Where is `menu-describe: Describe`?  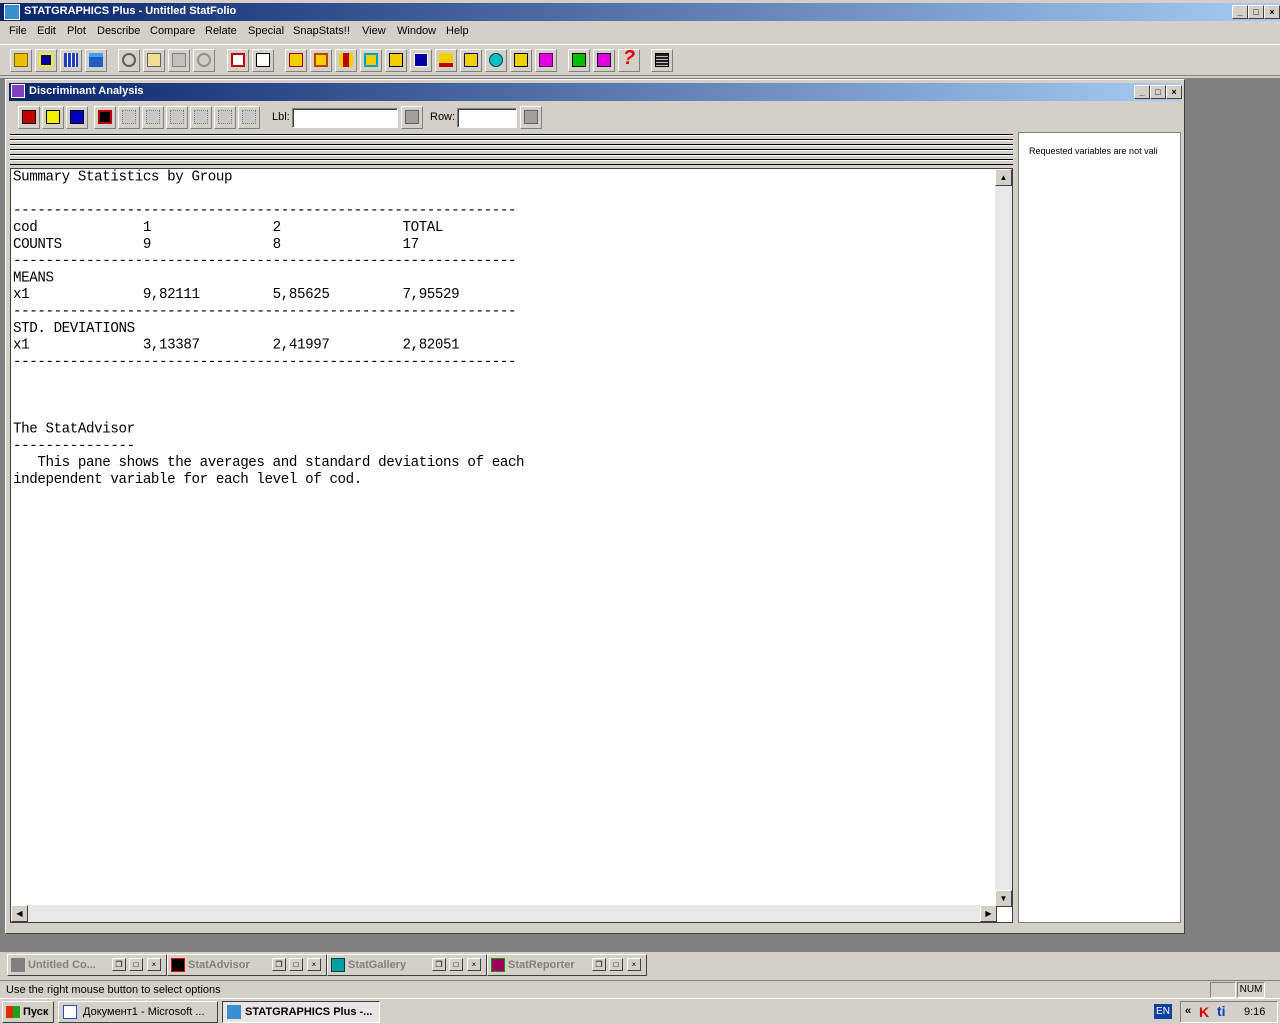
menu-describe: Describe is located at coordinates (118, 31).